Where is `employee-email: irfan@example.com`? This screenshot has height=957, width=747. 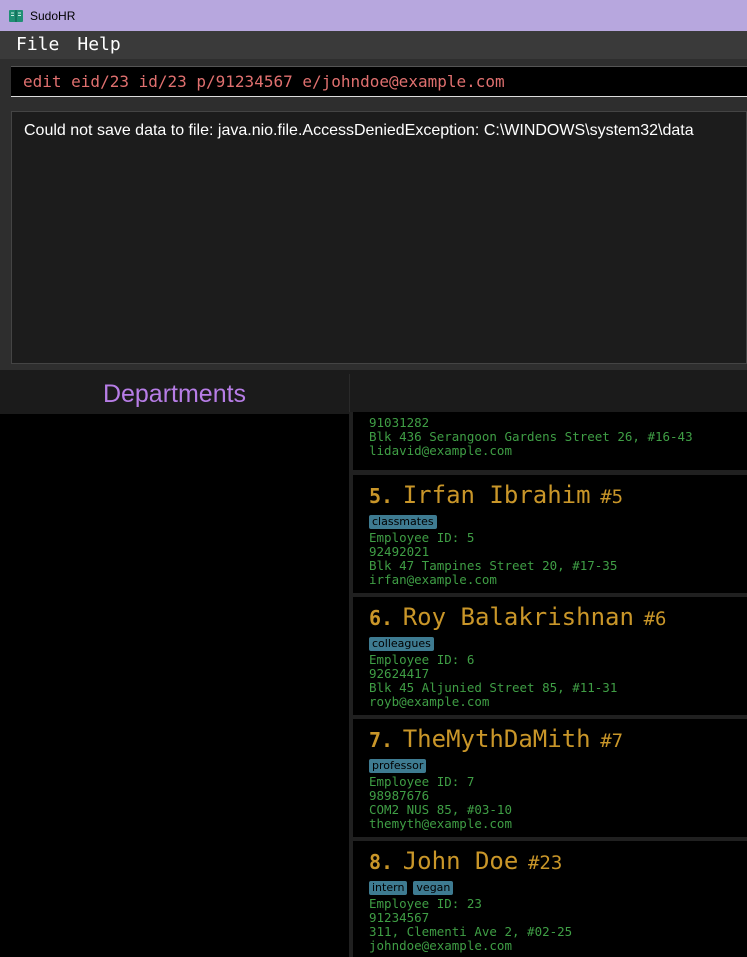 employee-email: irfan@example.com is located at coordinates (433, 579).